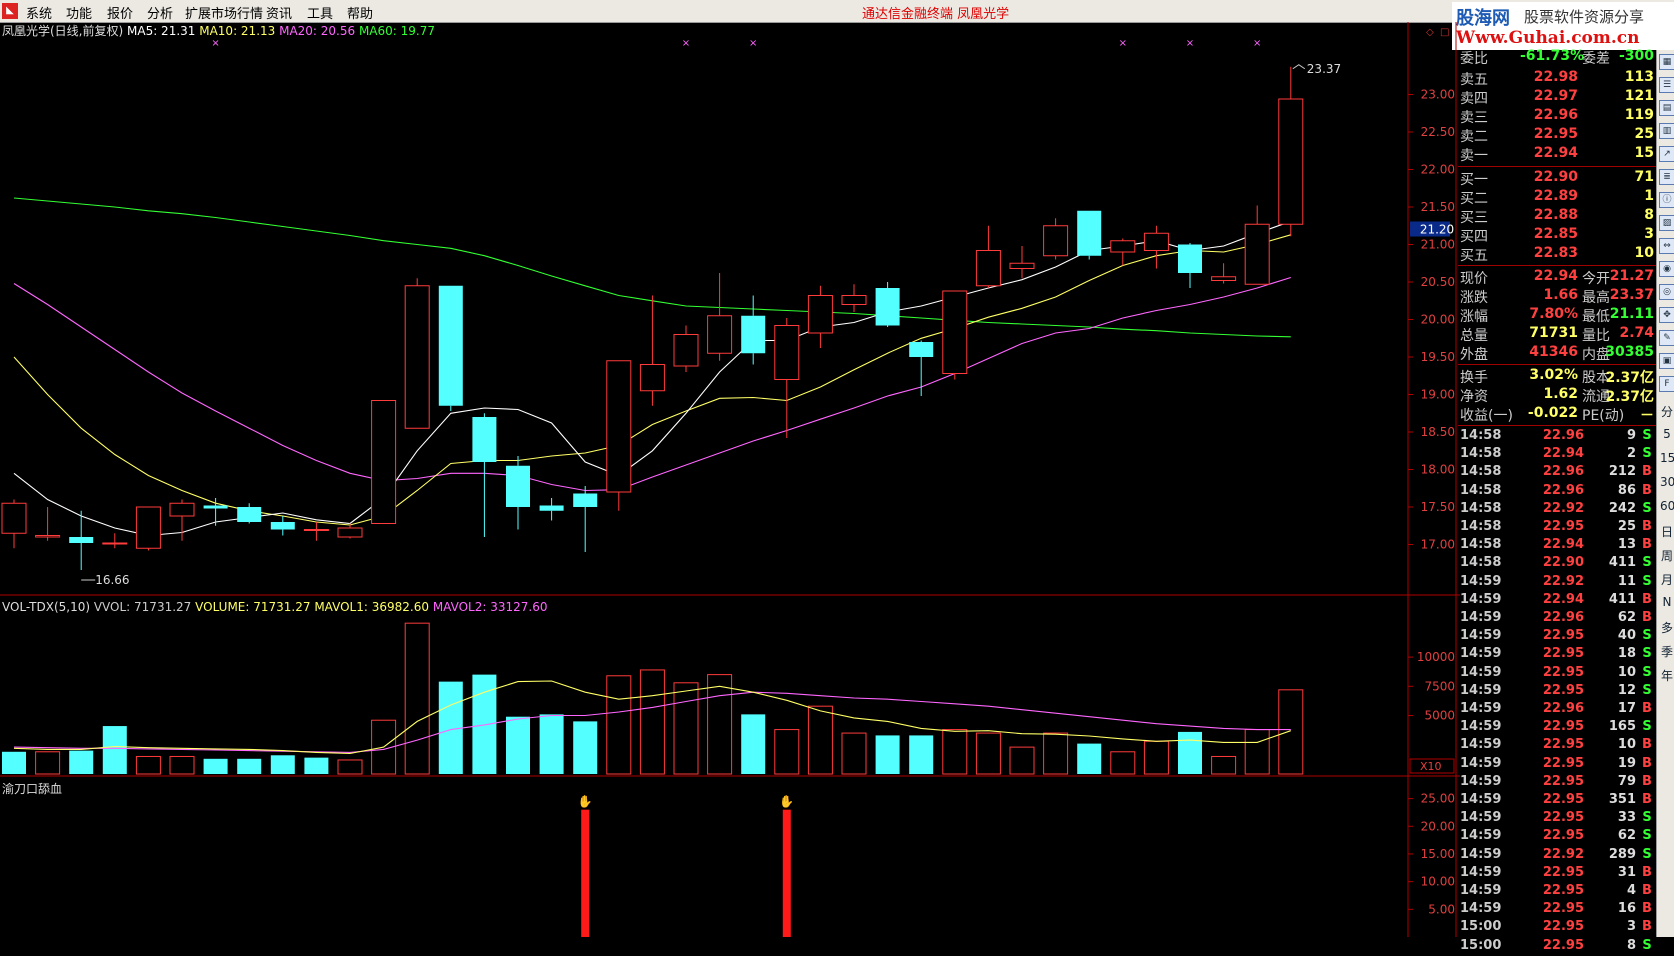  What do you see at coordinates (686, 866) in the screenshot?
I see `indicator-panel: ✋ ✋` at bounding box center [686, 866].